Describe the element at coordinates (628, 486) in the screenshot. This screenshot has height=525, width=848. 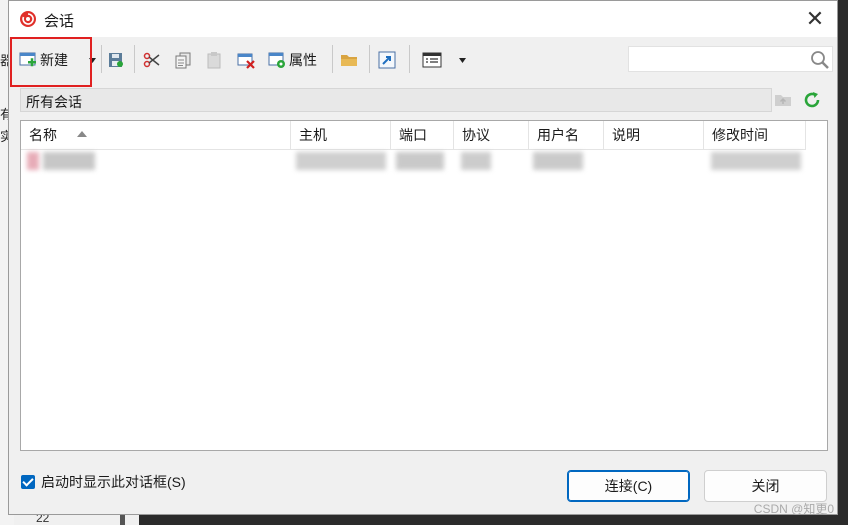
I see `connect-button: 连接(C)` at that location.